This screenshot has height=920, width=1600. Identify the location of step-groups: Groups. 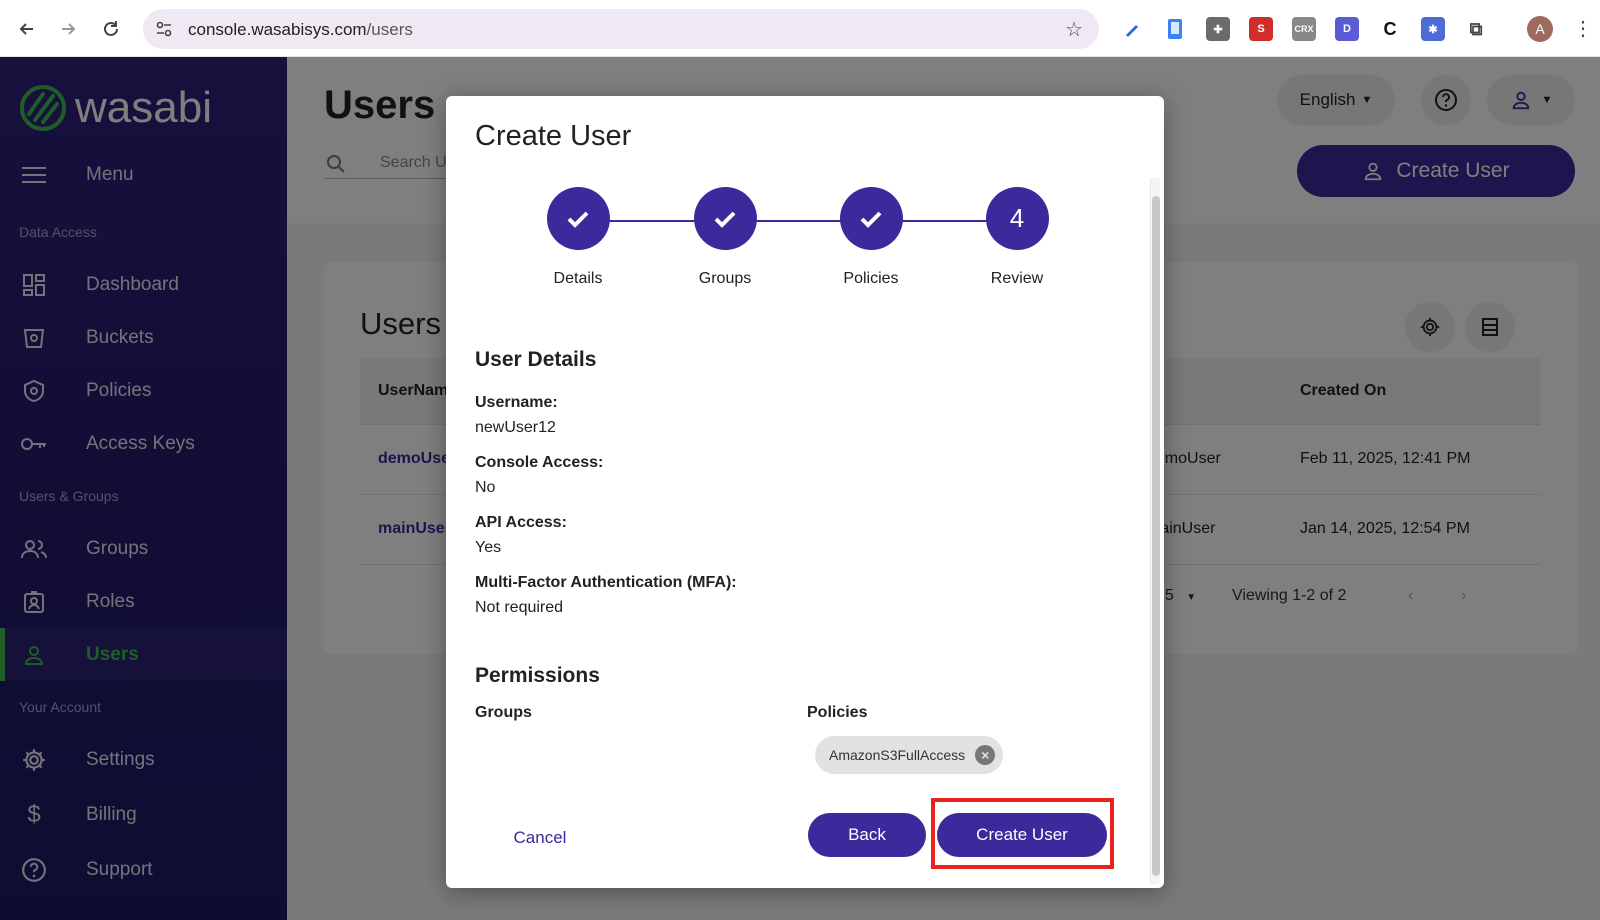
(725, 237).